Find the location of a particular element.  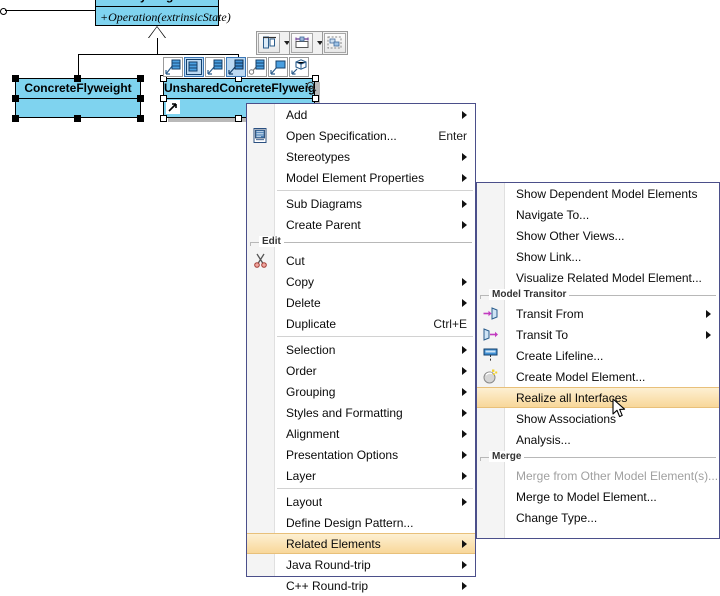

menu-item-add: Add is located at coordinates (361, 114).